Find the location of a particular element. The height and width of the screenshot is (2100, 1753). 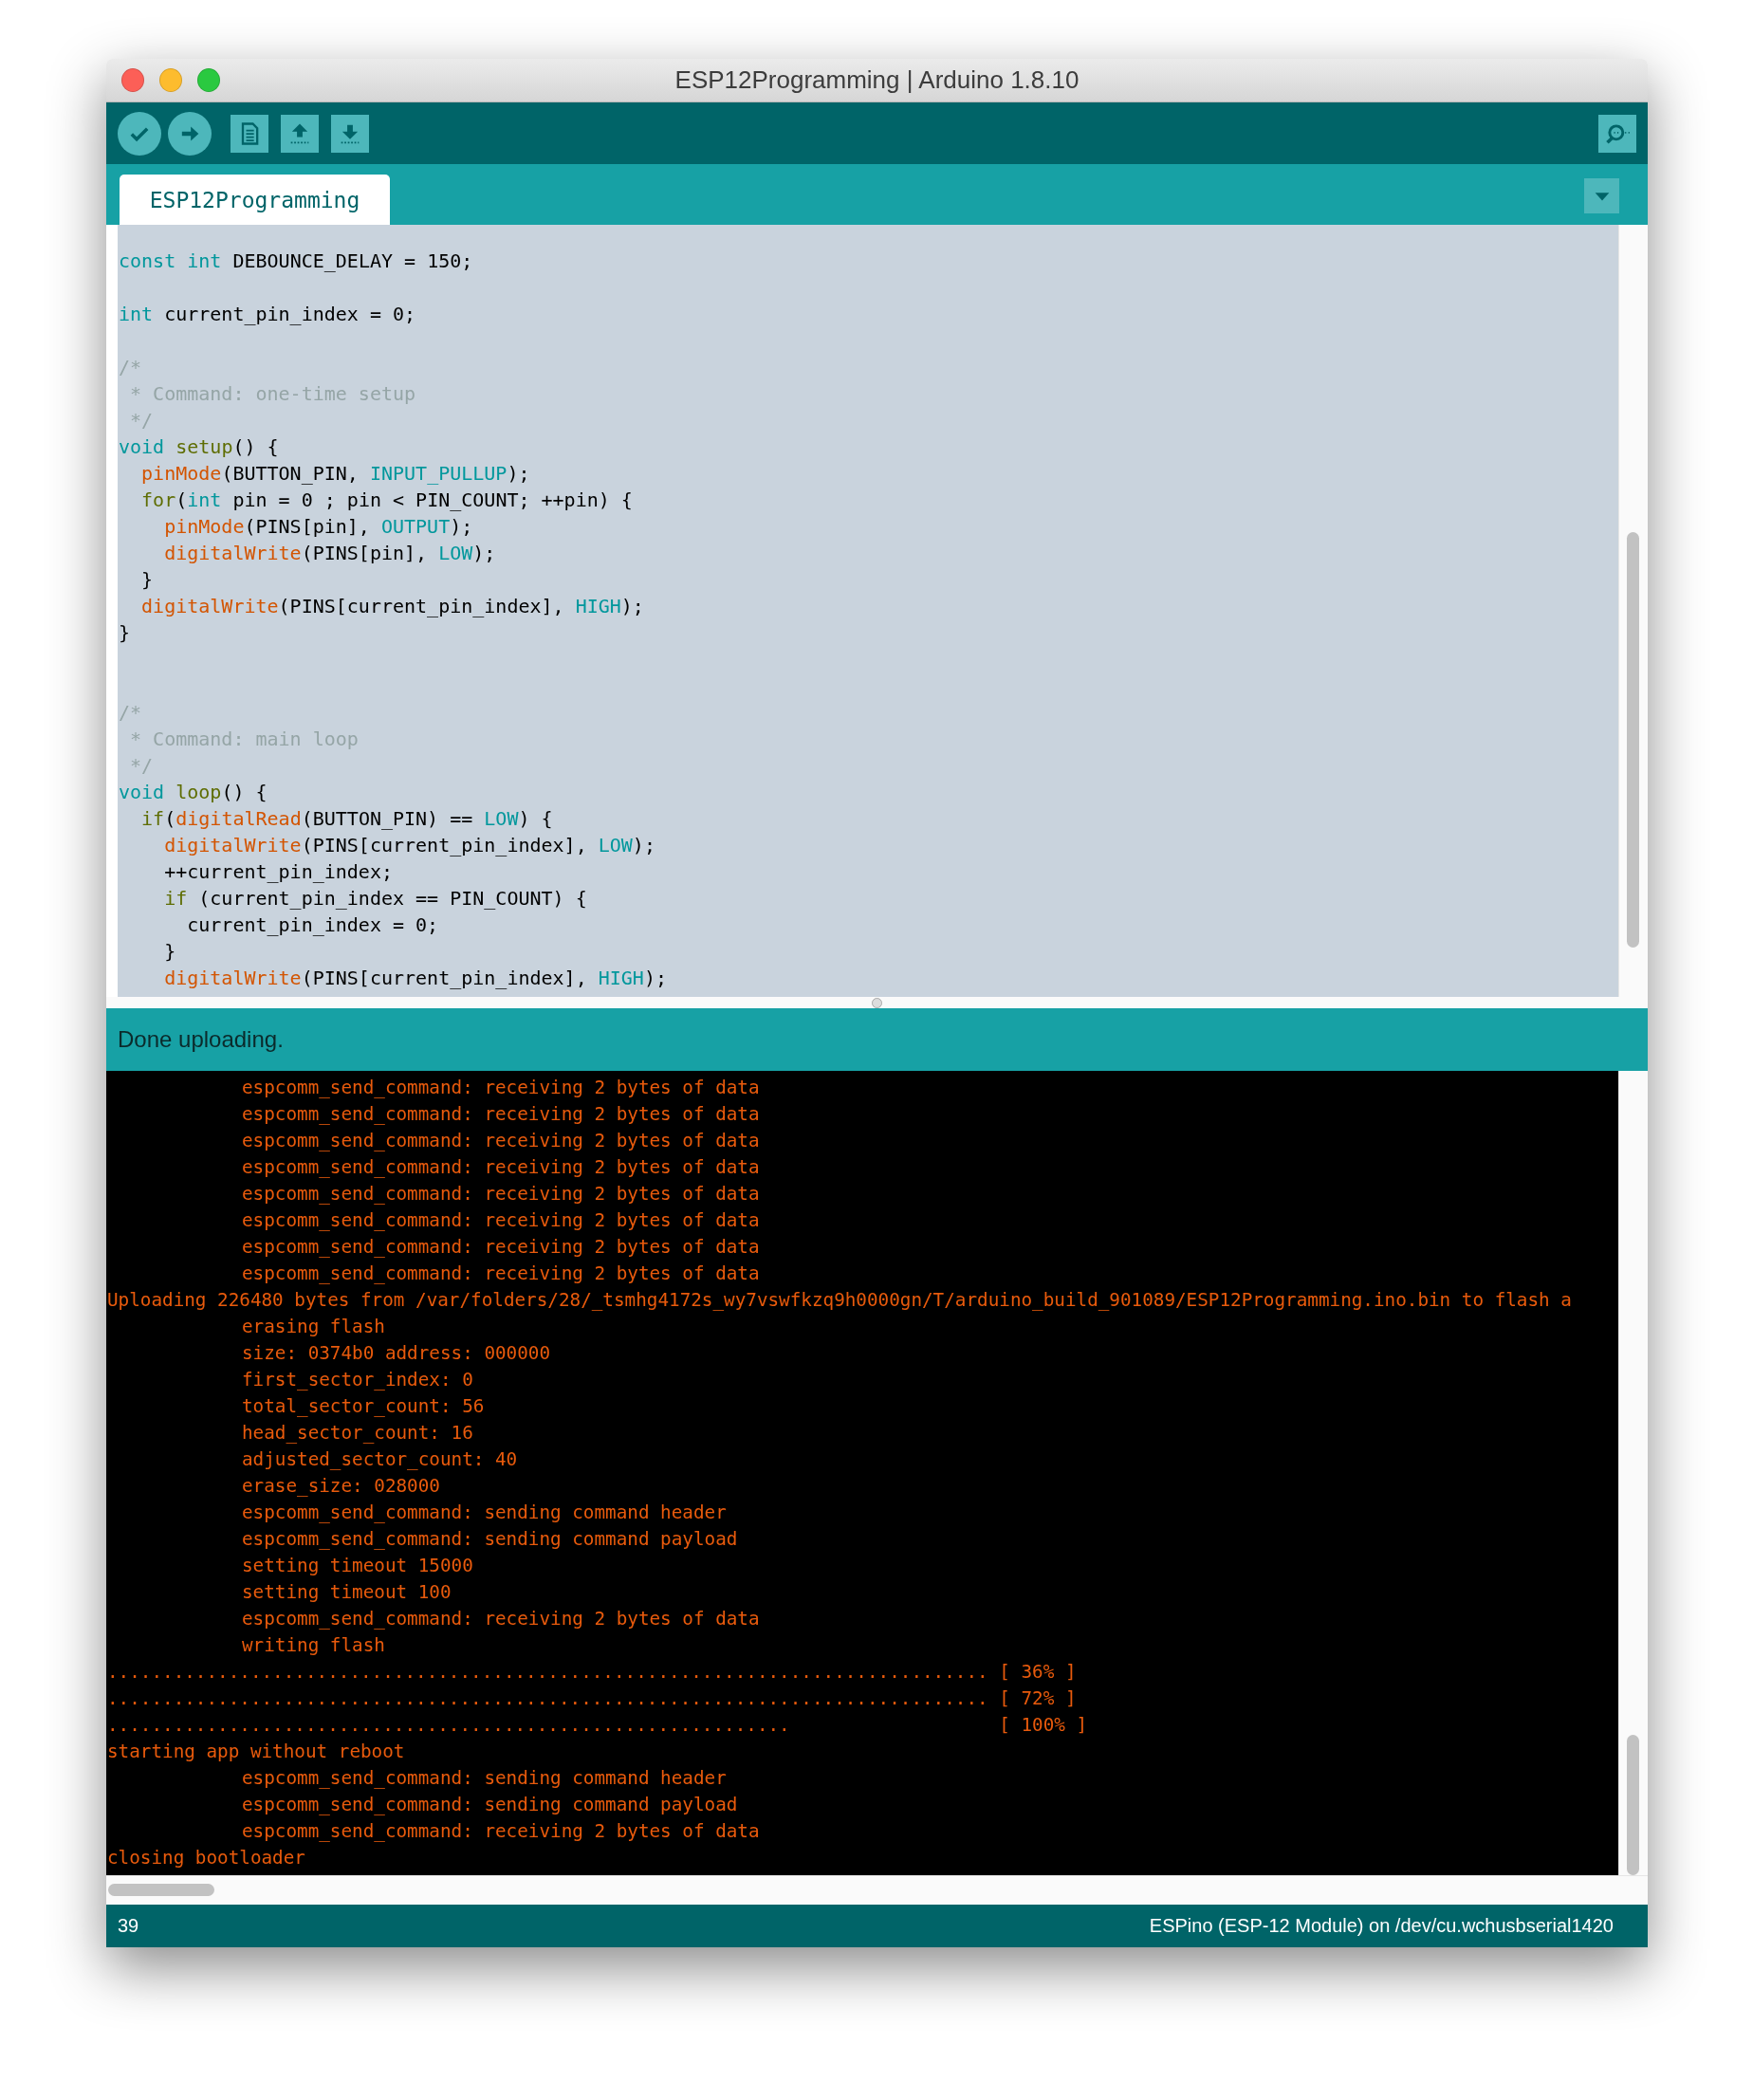

code-line: current_pin_index = 0; is located at coordinates (312, 925).